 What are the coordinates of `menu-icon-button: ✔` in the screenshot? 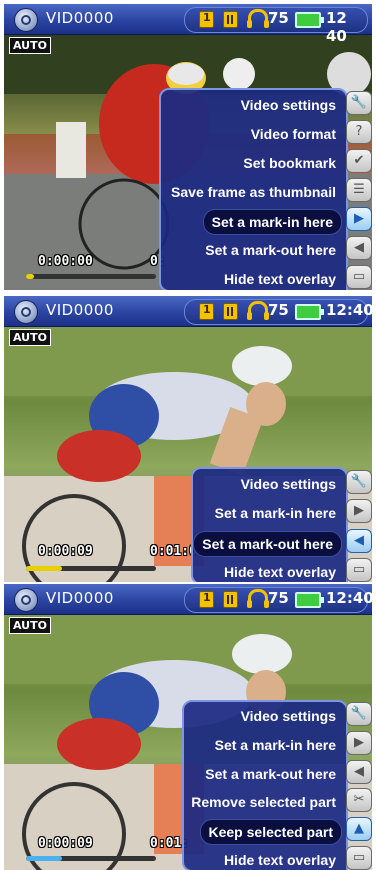 It's located at (359, 160).